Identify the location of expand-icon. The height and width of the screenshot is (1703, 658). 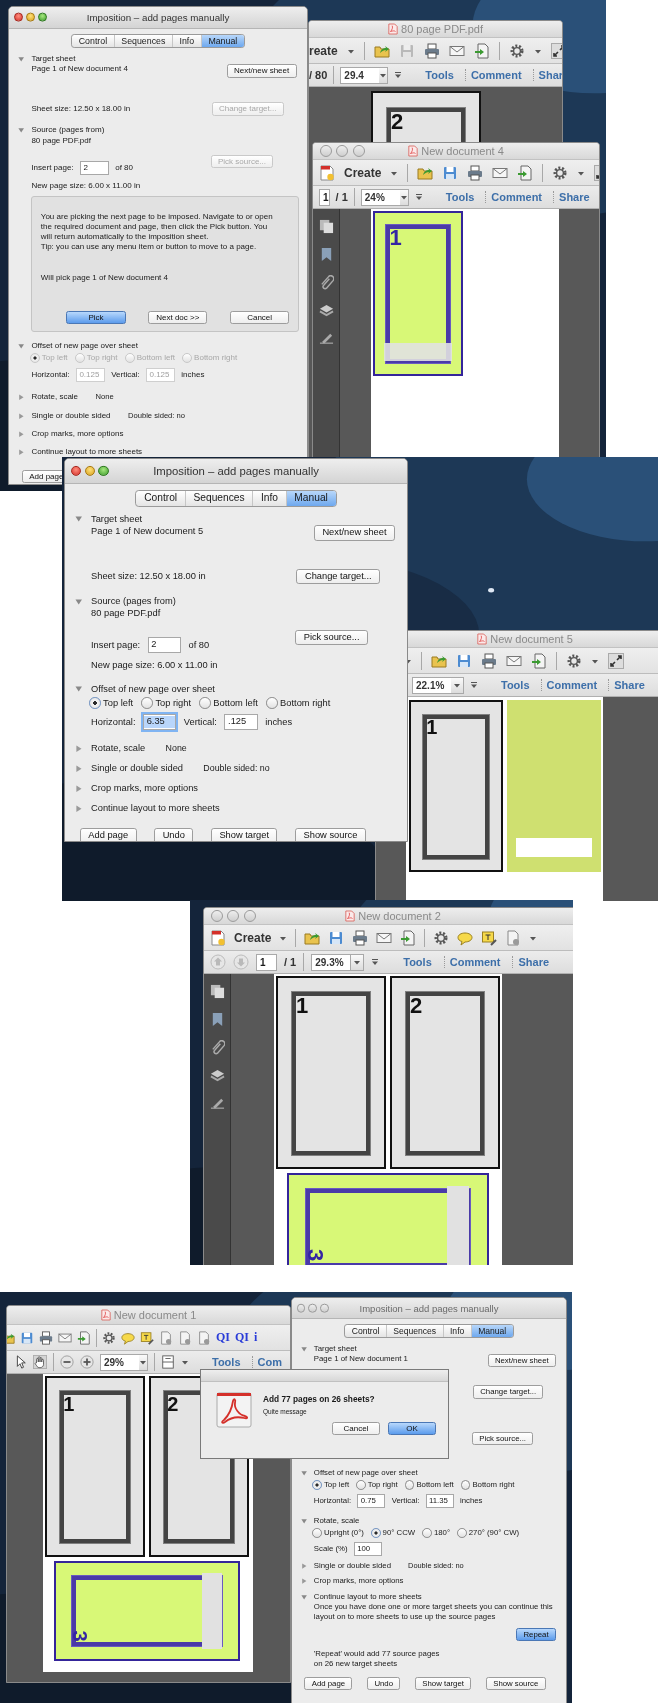
(556, 50).